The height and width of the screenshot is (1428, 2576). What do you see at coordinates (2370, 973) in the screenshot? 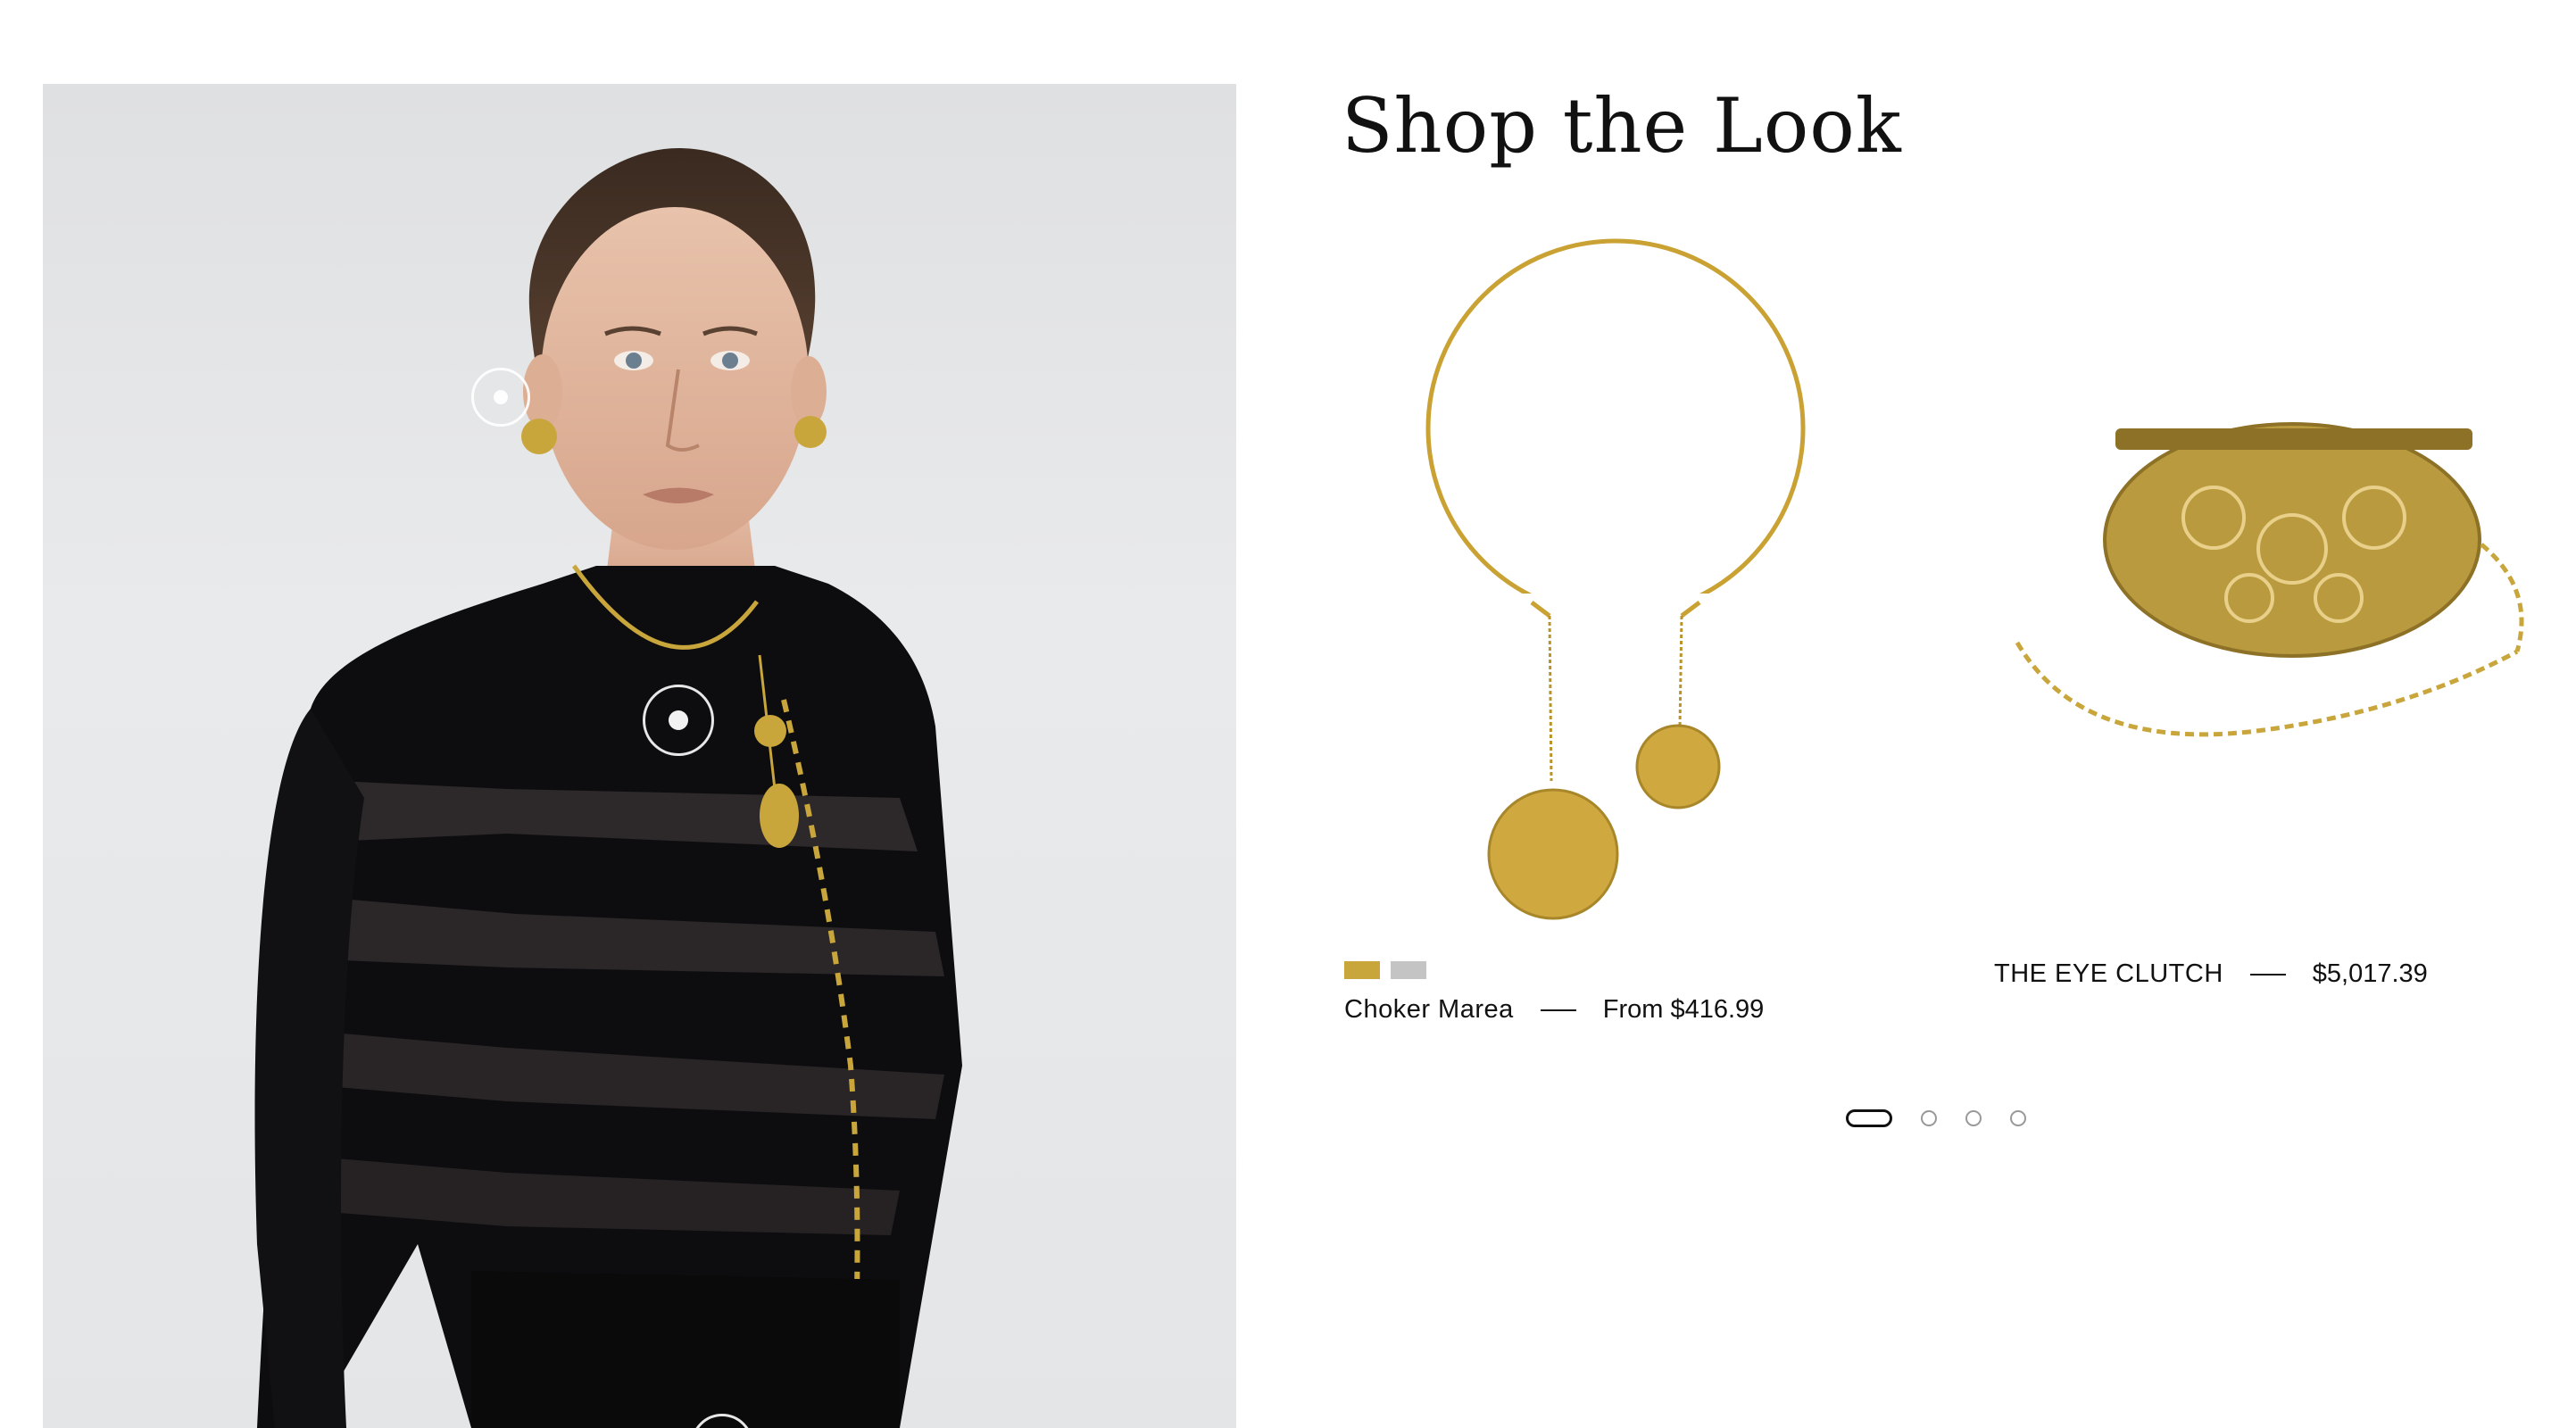
I see `product-price: $5,017.39` at bounding box center [2370, 973].